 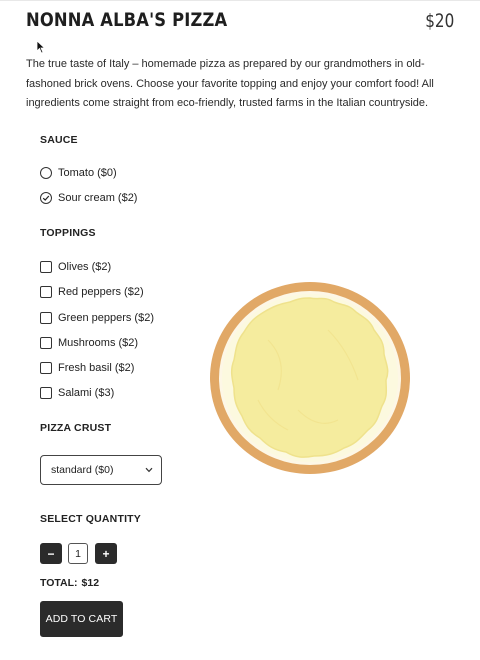 I want to click on quantity-decrease-button: −, so click(x=51, y=553).